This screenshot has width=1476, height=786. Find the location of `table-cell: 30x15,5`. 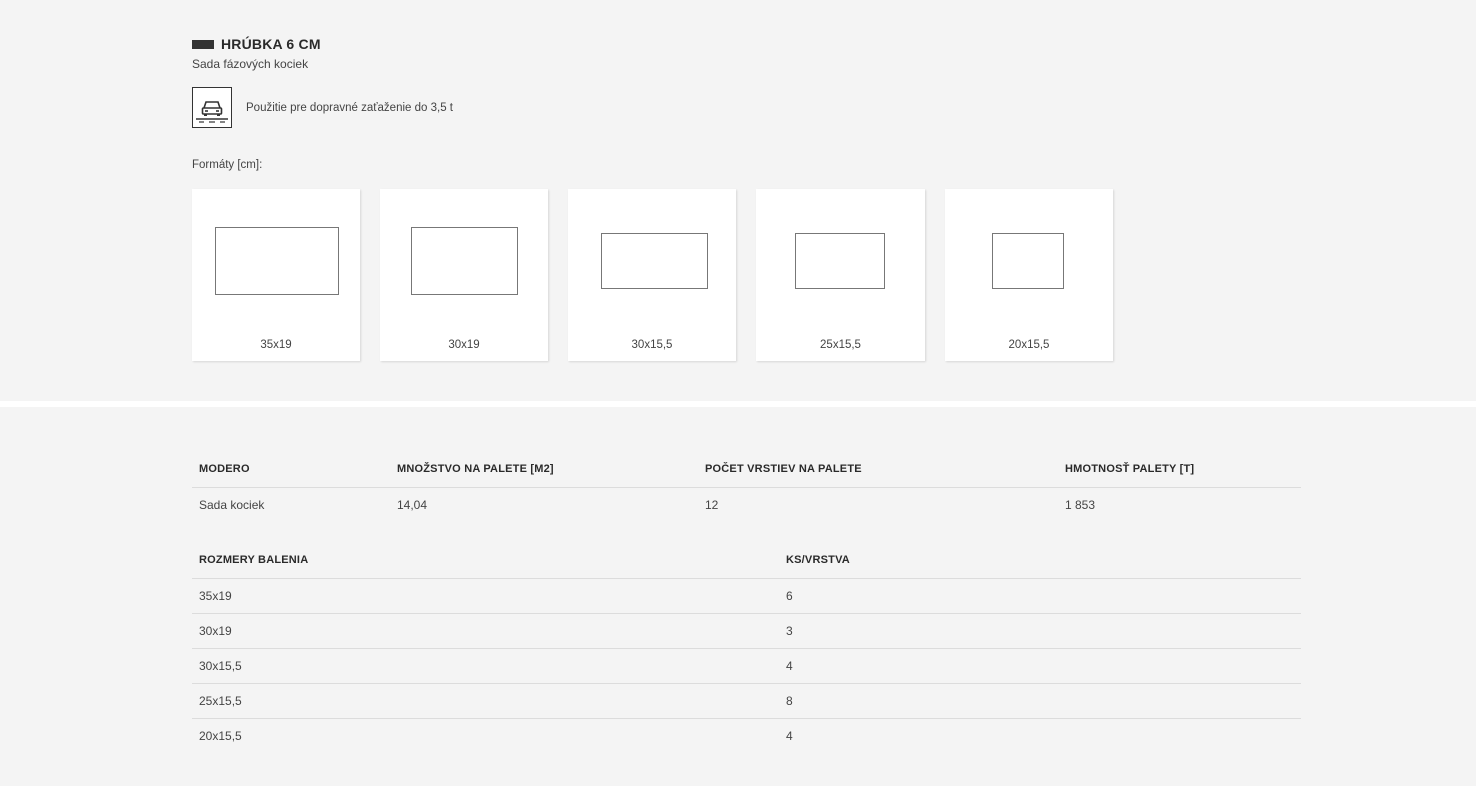

table-cell: 30x15,5 is located at coordinates (485, 666).